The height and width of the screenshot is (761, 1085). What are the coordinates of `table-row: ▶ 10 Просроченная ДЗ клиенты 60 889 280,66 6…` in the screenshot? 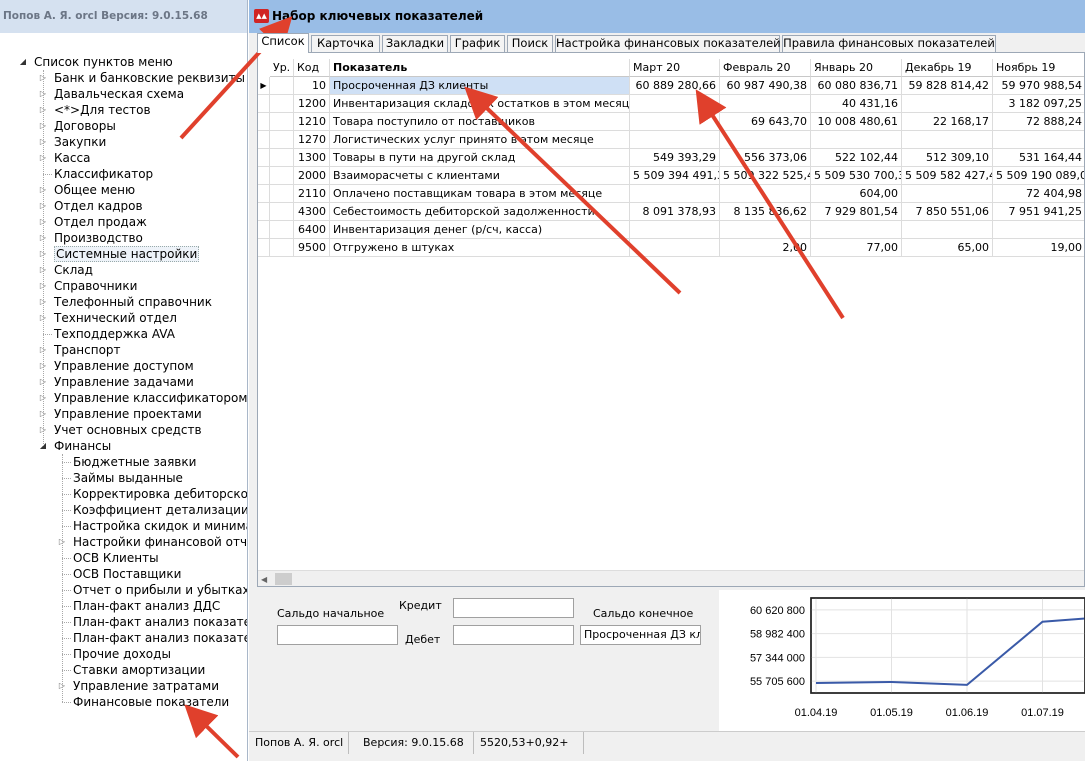 It's located at (671, 86).